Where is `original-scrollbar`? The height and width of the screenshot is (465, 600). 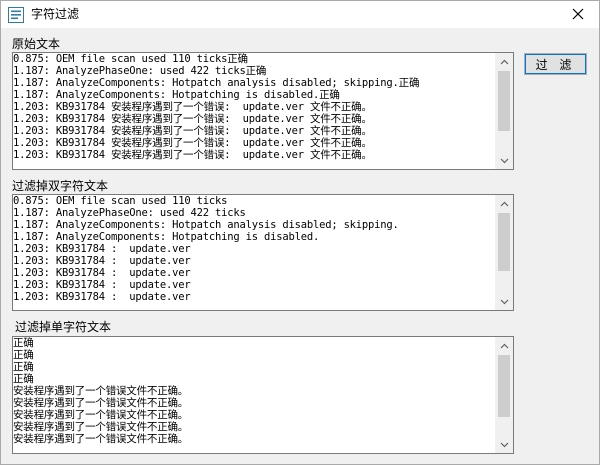 original-scrollbar is located at coordinates (504, 111).